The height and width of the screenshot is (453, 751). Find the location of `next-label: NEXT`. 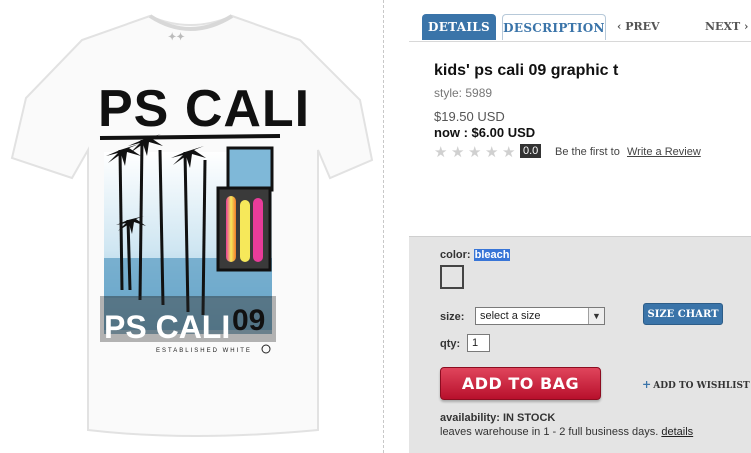

next-label: NEXT is located at coordinates (723, 26).